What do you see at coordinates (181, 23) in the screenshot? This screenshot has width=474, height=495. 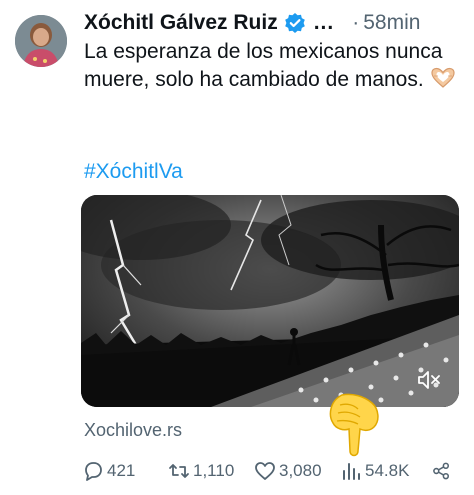 I see `author-name: Xóchitl Gálvez Ruiz` at bounding box center [181, 23].